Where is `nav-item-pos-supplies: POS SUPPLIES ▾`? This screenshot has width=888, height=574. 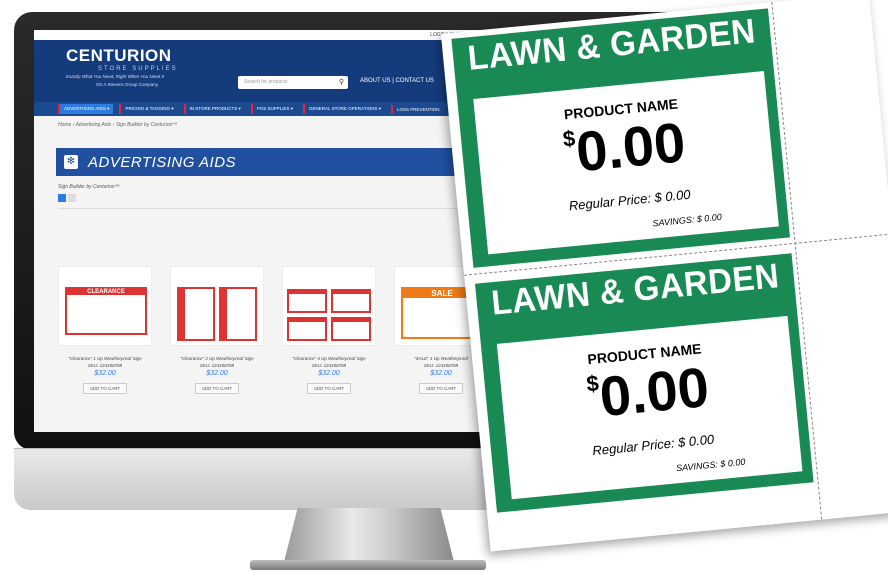
nav-item-pos-supplies: POS SUPPLIES ▾ is located at coordinates (273, 109).